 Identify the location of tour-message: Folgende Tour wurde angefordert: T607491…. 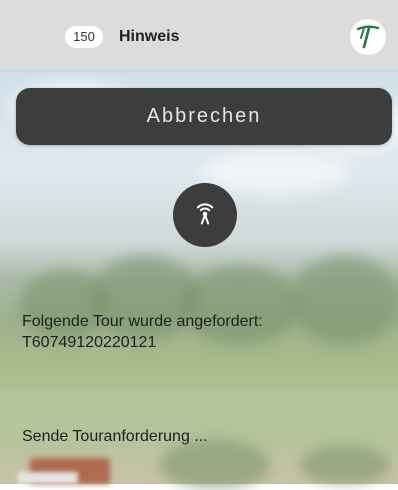
(142, 332).